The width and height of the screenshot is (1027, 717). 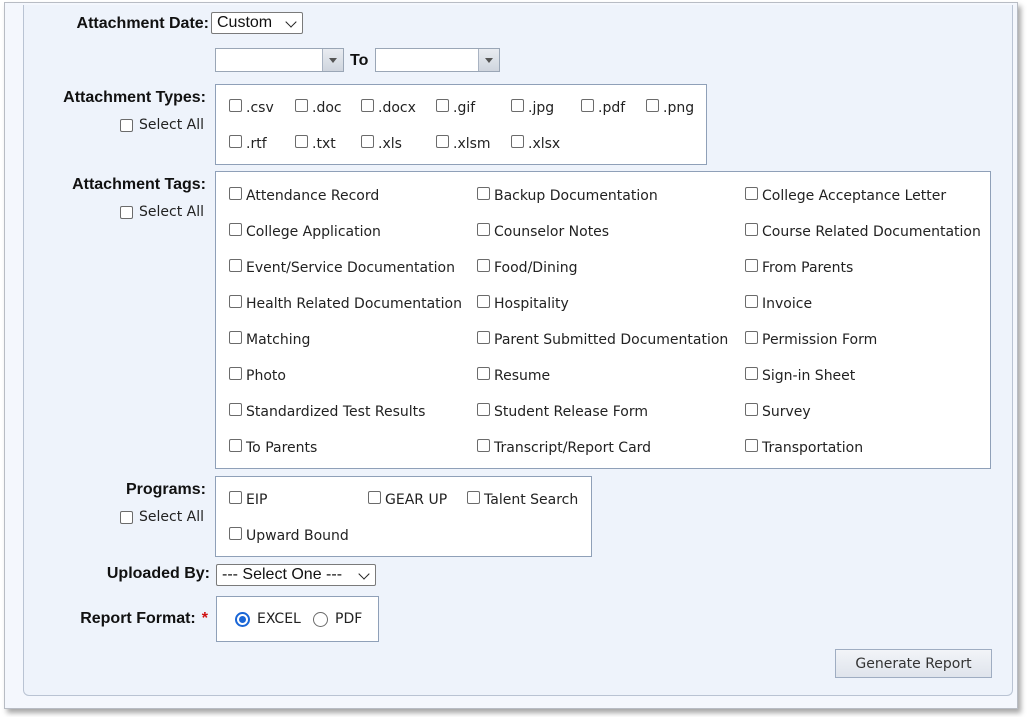 I want to click on tag-option: Event/Service Documentation, so click(x=342, y=267).